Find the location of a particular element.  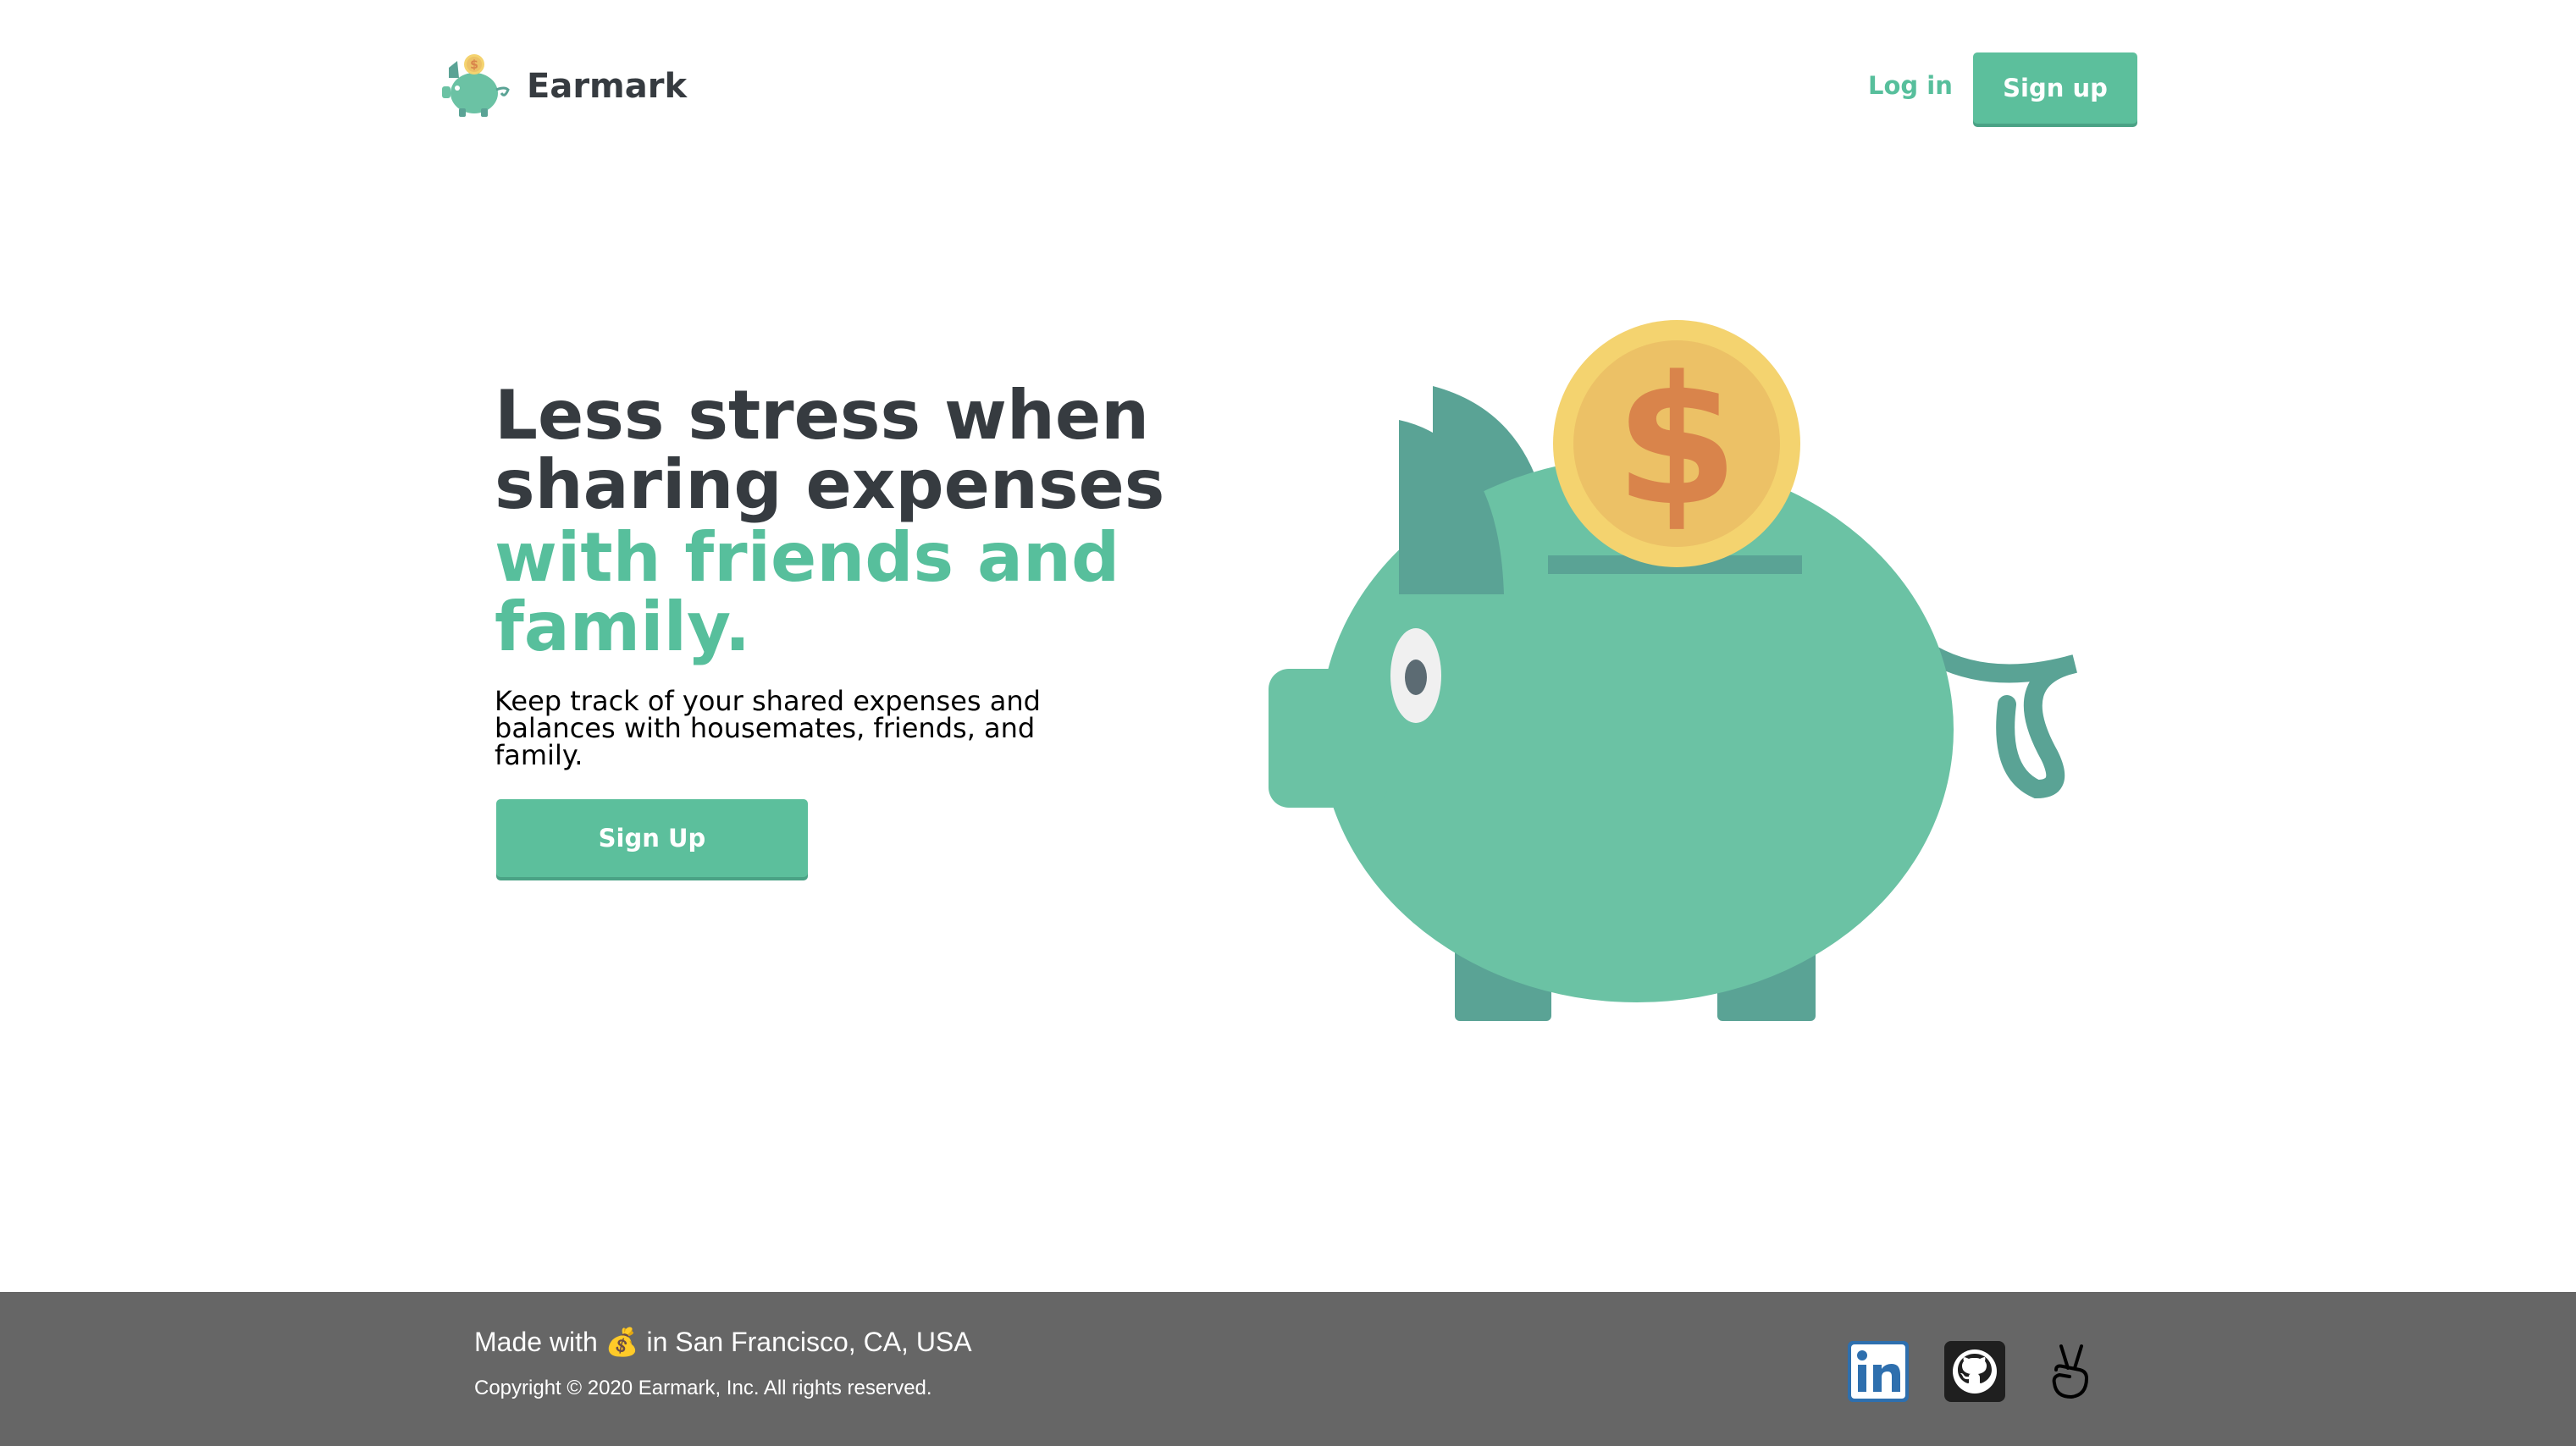

logo: $ Earmark is located at coordinates (562, 86).